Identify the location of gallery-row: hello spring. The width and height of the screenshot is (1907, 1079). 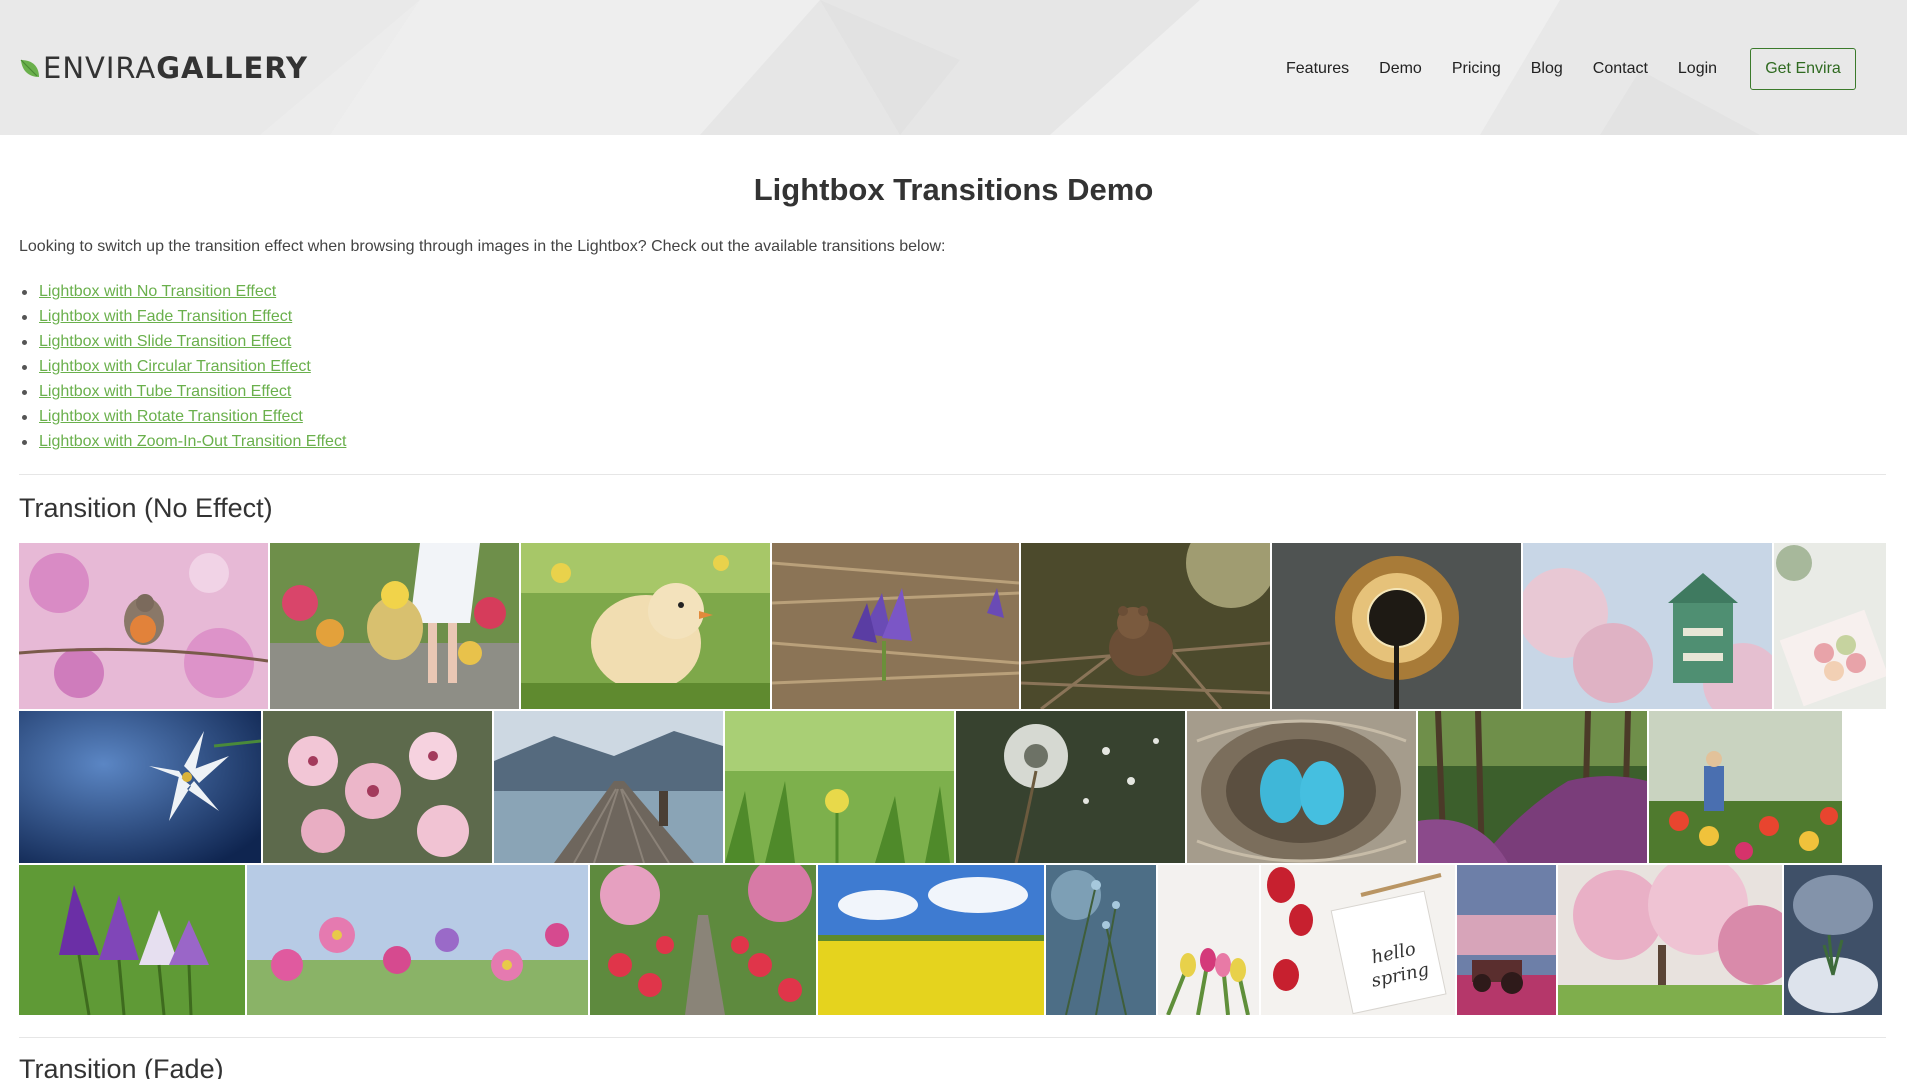
(950, 940).